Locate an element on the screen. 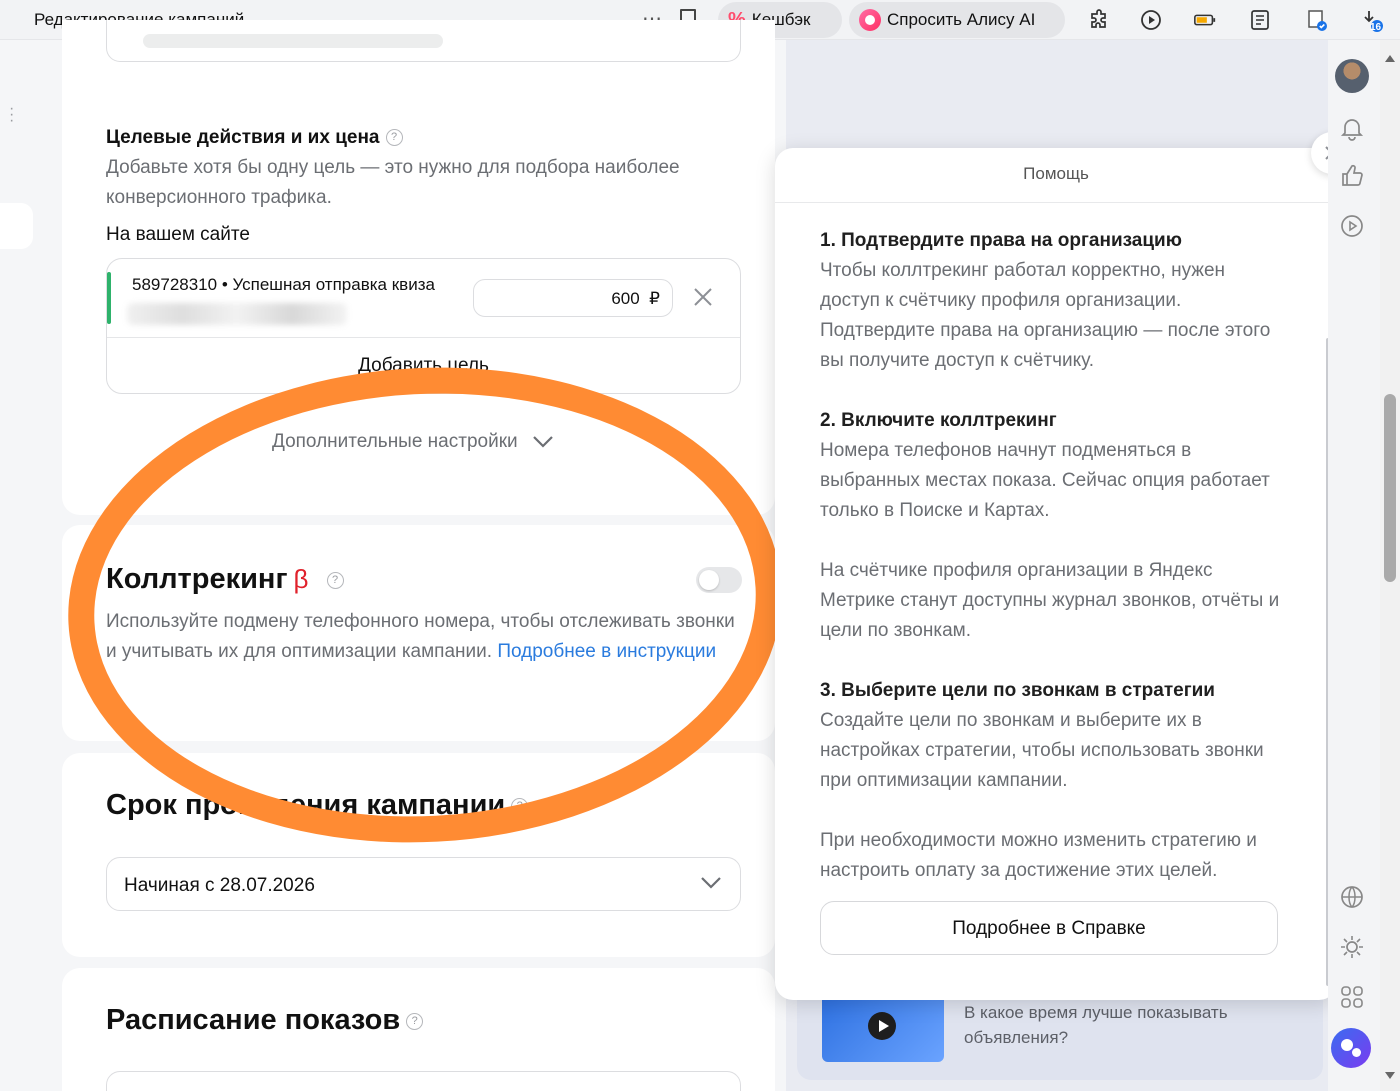  schedule-title-row: Расписание показов? is located at coordinates (265, 1020).